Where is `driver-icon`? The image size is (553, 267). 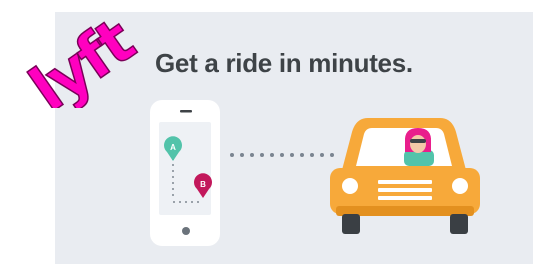 driver-icon is located at coordinates (419, 147).